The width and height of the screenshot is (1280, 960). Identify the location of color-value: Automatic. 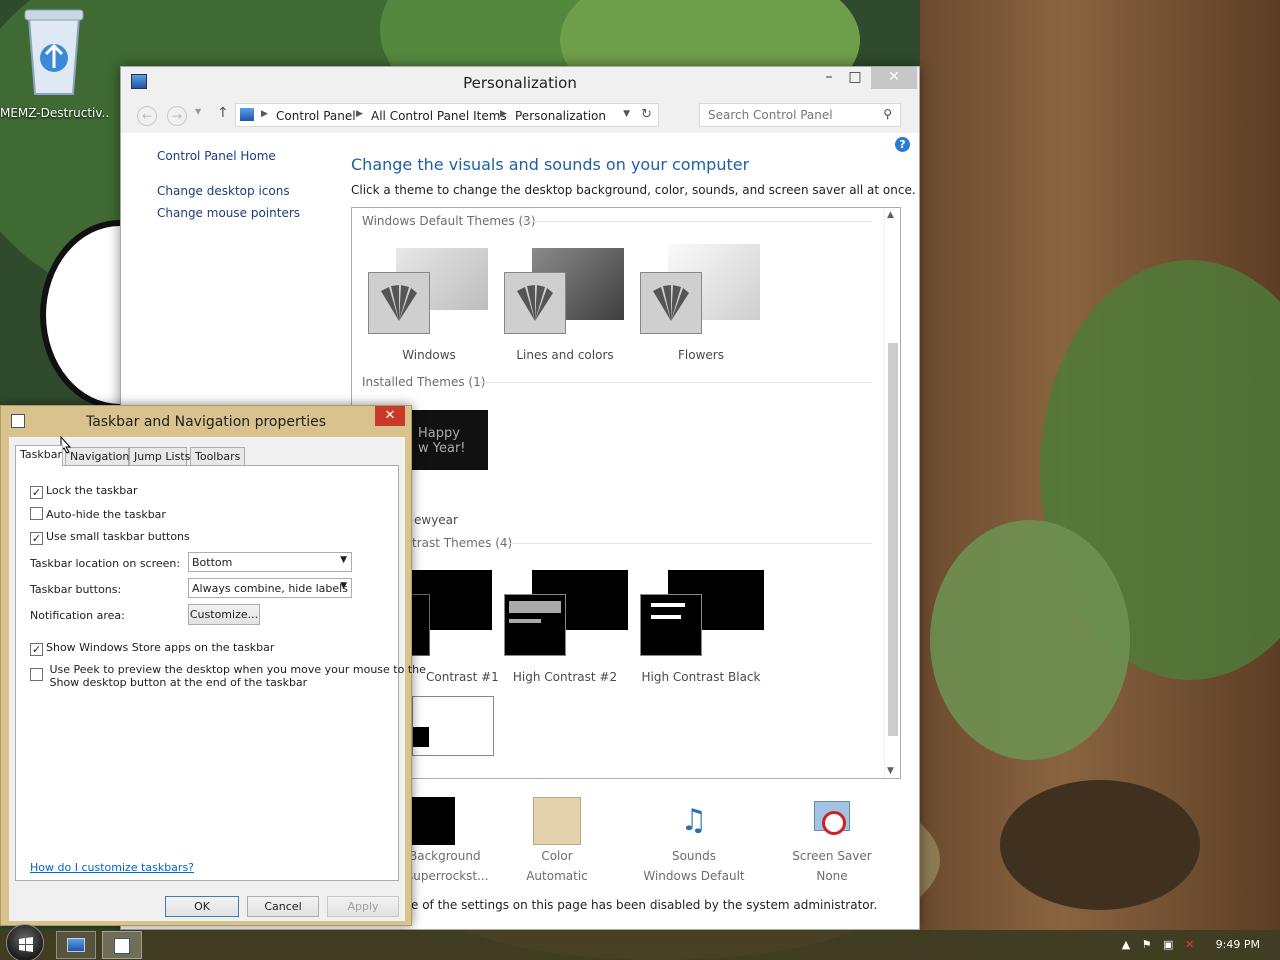
(557, 876).